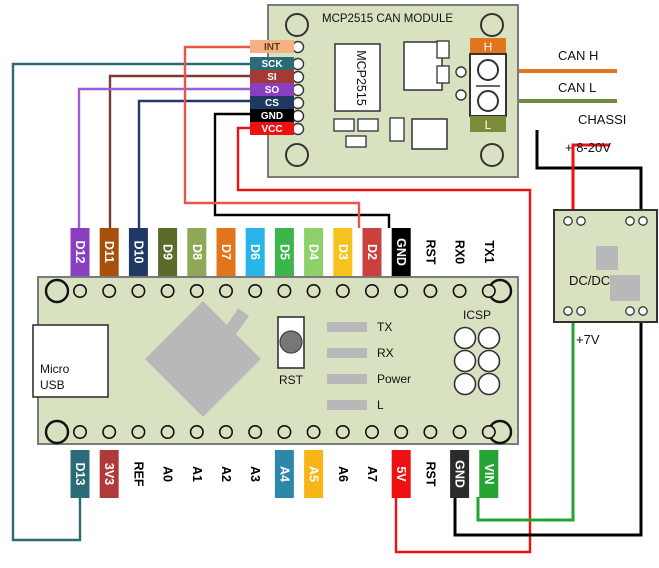 This screenshot has height=568, width=659. What do you see at coordinates (577, 87) in the screenshot?
I see `can-l-label: CAN L` at bounding box center [577, 87].